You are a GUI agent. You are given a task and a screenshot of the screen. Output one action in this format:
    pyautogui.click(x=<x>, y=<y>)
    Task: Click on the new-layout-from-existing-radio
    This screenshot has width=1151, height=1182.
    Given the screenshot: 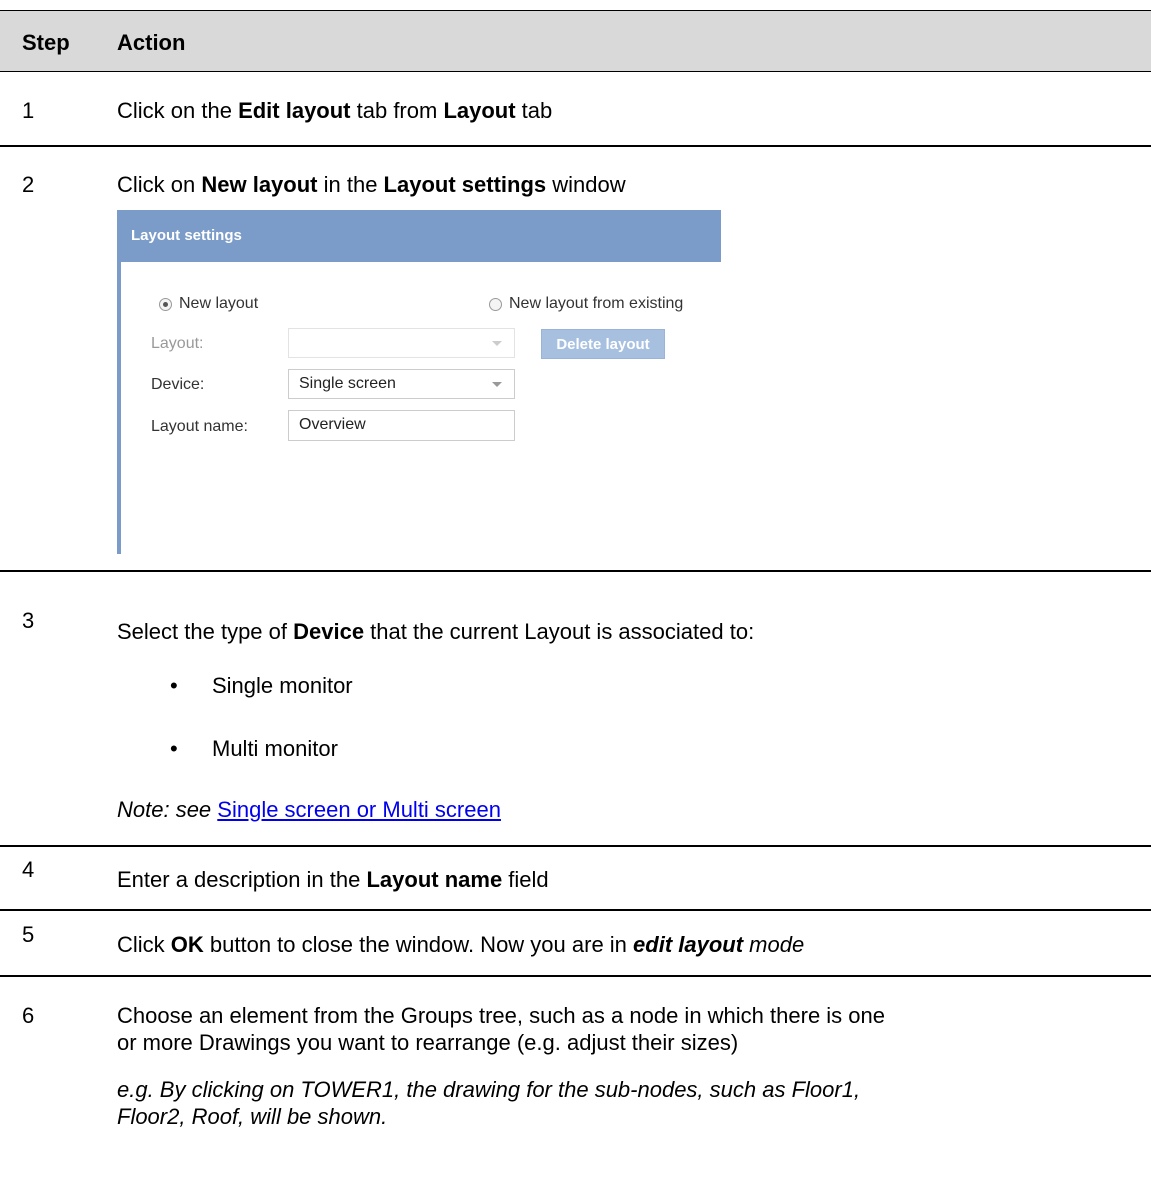 What is the action you would take?
    pyautogui.click(x=495, y=304)
    